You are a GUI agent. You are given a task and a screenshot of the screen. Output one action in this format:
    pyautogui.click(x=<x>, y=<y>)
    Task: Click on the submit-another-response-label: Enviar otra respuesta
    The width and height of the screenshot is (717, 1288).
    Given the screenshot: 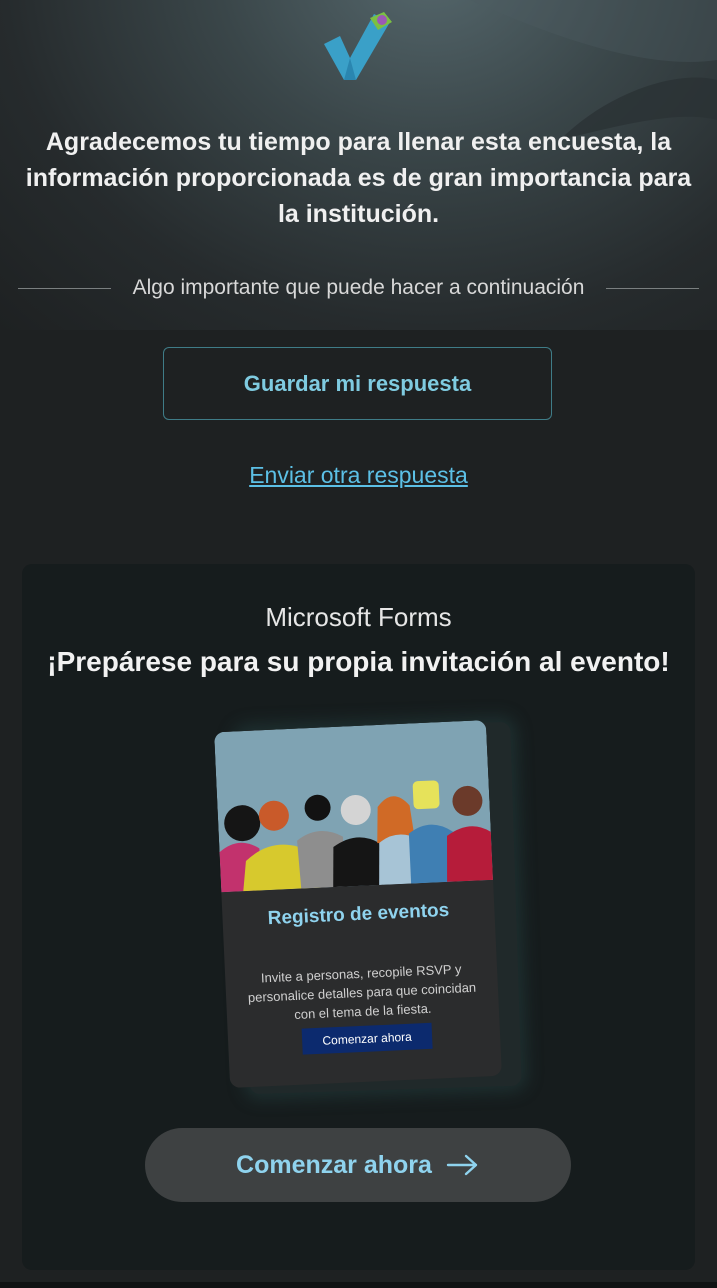 What is the action you would take?
    pyautogui.click(x=358, y=475)
    